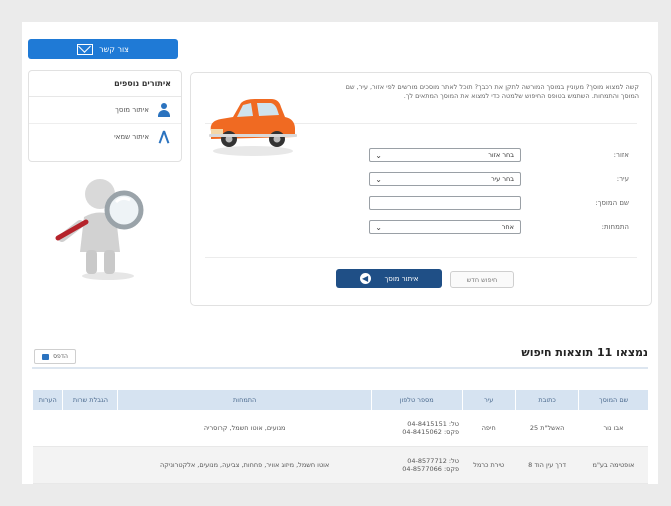 This screenshot has height=506, width=671. Describe the element at coordinates (445, 203) in the screenshot. I see `garage-name-input` at that location.